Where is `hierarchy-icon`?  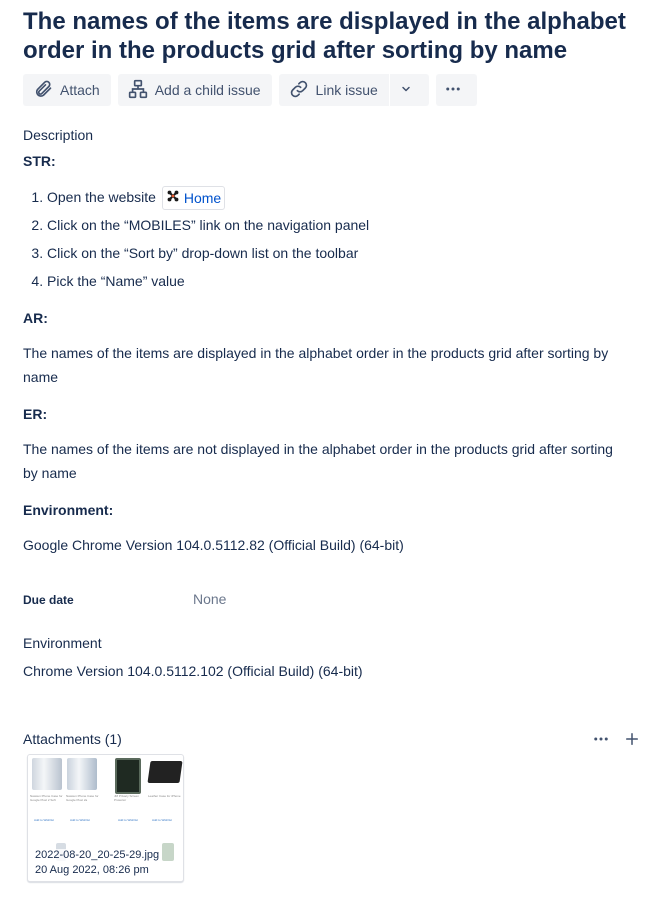
hierarchy-icon is located at coordinates (141, 90).